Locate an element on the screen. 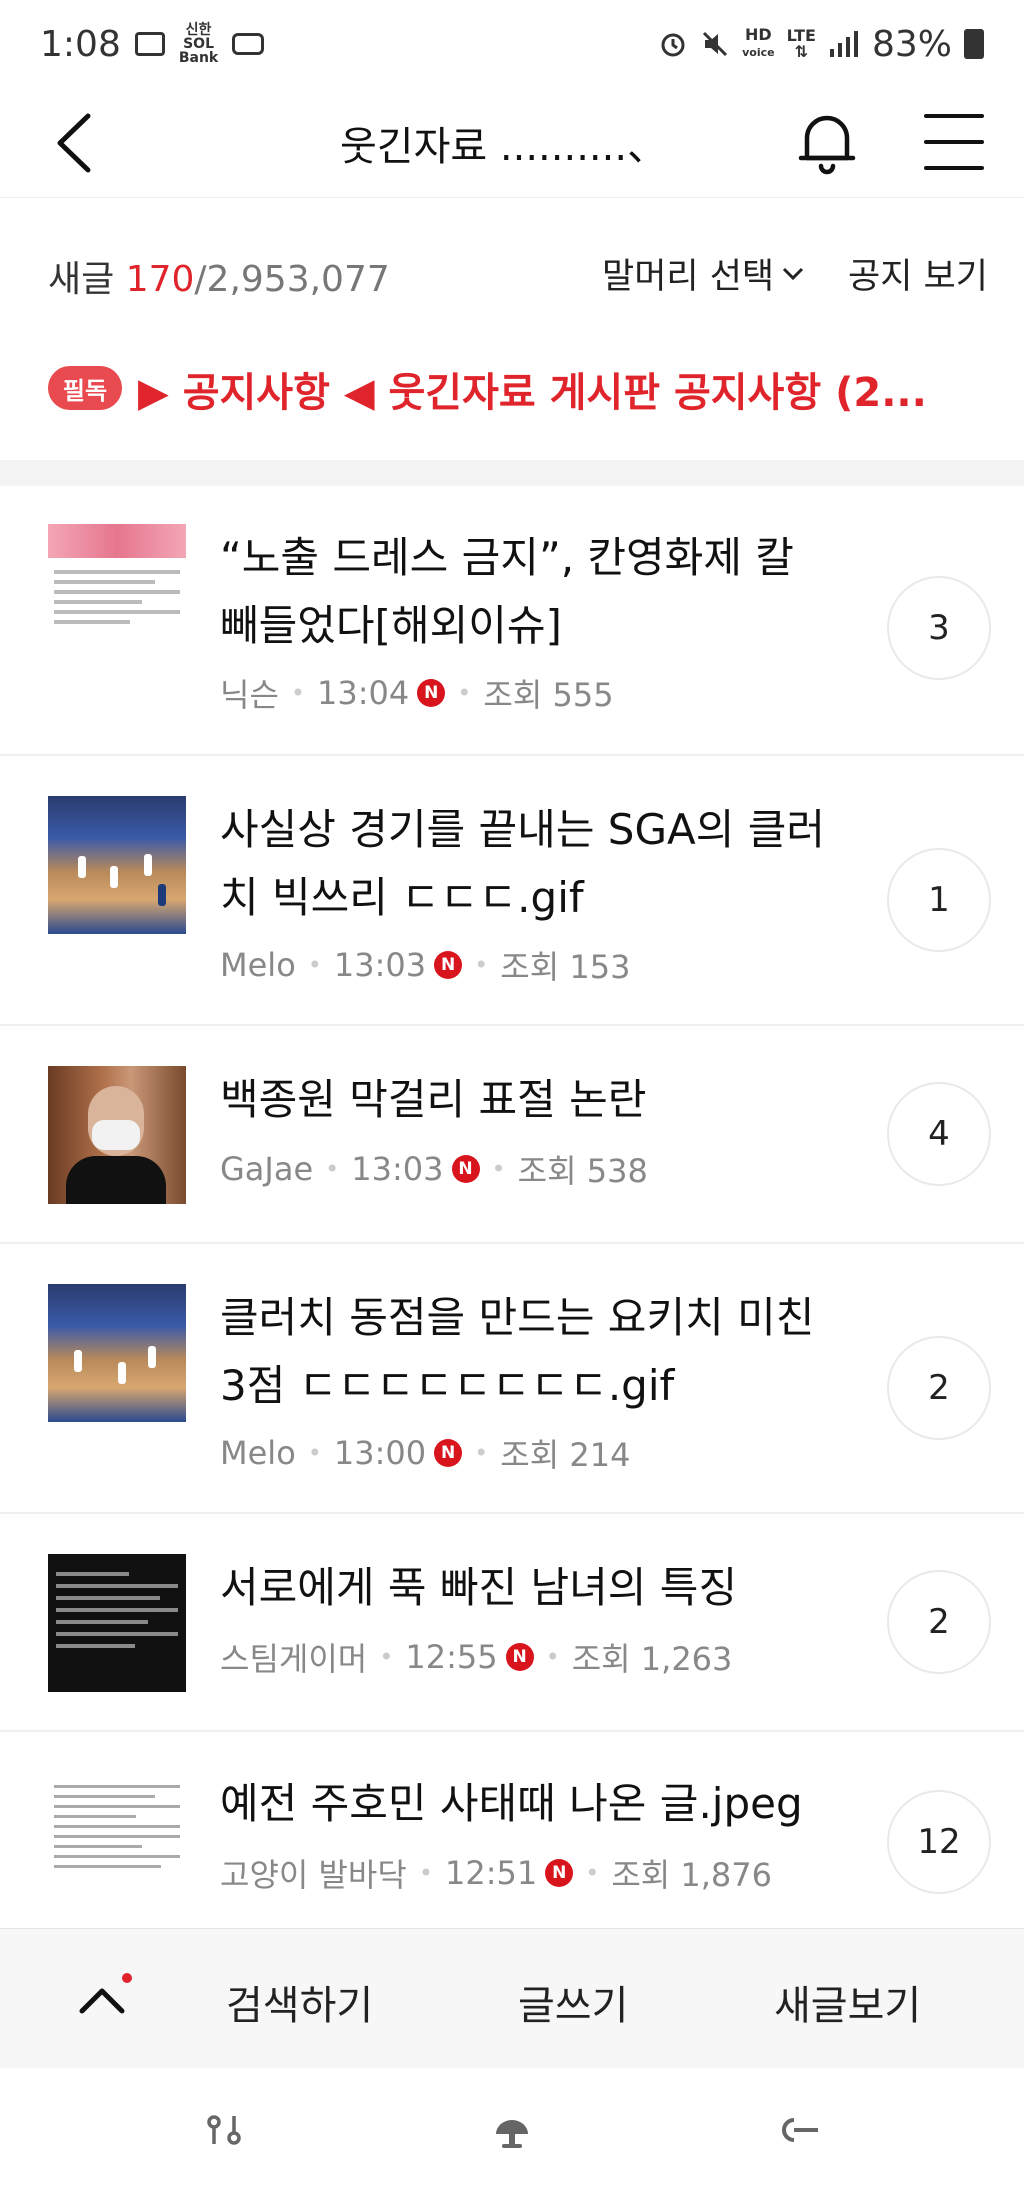 The height and width of the screenshot is (2196, 1024). post-views: 조회 1,263 is located at coordinates (652, 1659).